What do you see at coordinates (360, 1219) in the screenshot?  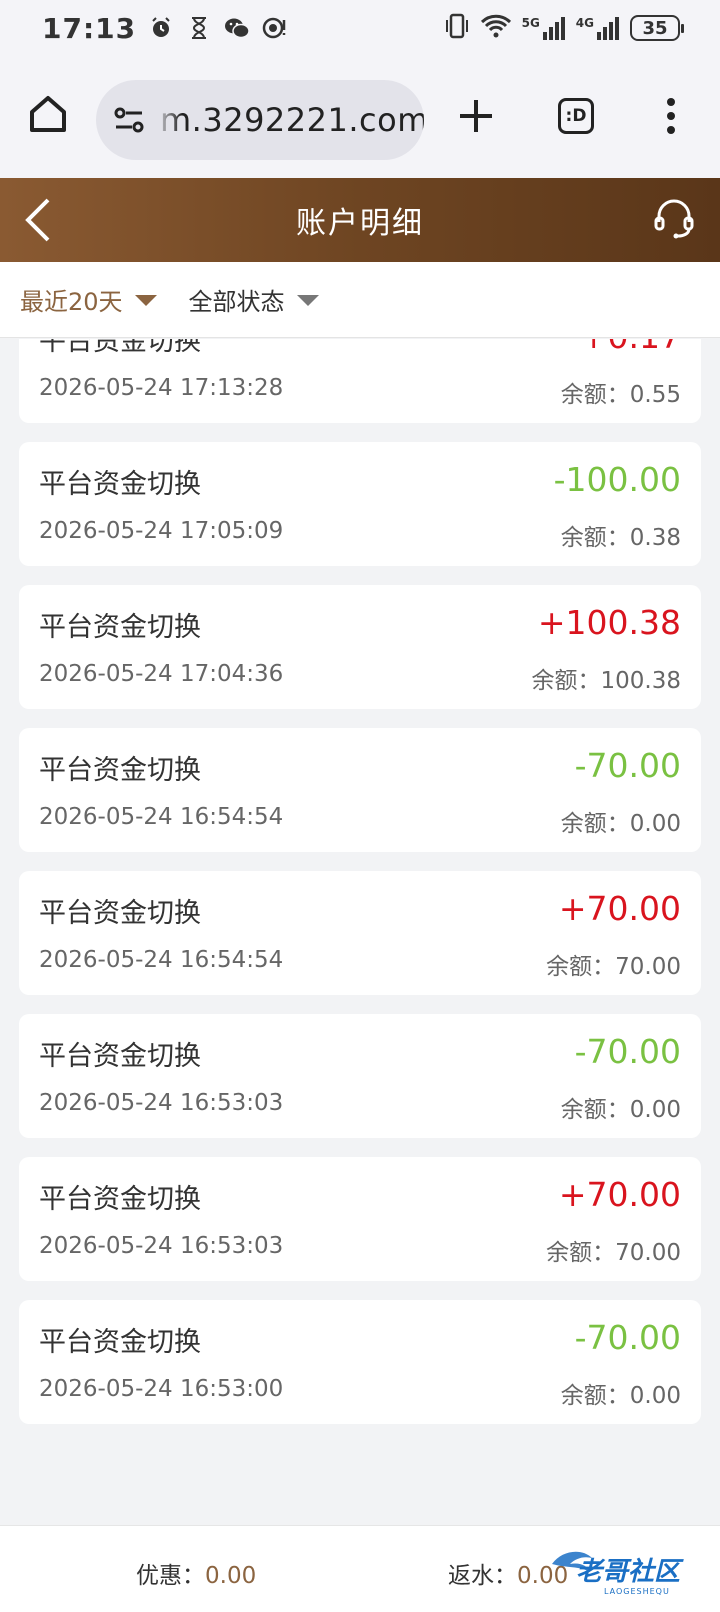 I see `record-card: 平台资金切换 +70.00 2026-05-24 16:53:03 余额：70.00` at bounding box center [360, 1219].